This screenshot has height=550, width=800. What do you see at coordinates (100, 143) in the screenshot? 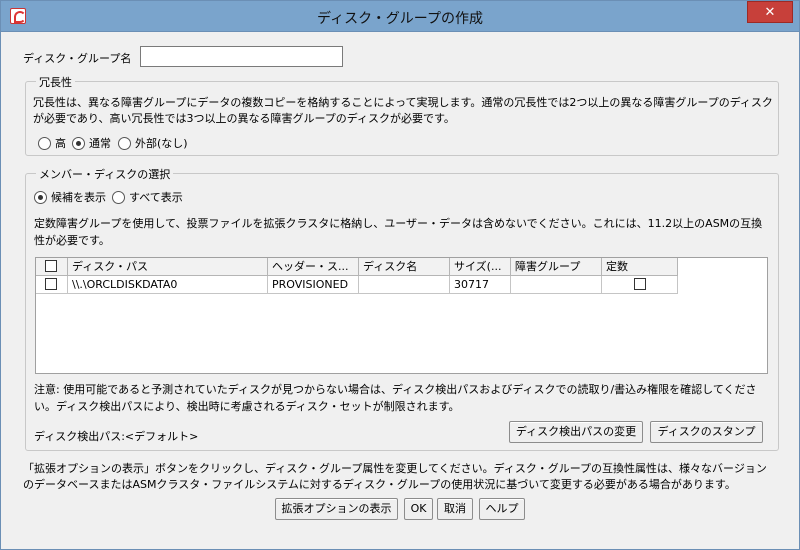
I see `redundancy-normal-label: 通常` at bounding box center [100, 143].